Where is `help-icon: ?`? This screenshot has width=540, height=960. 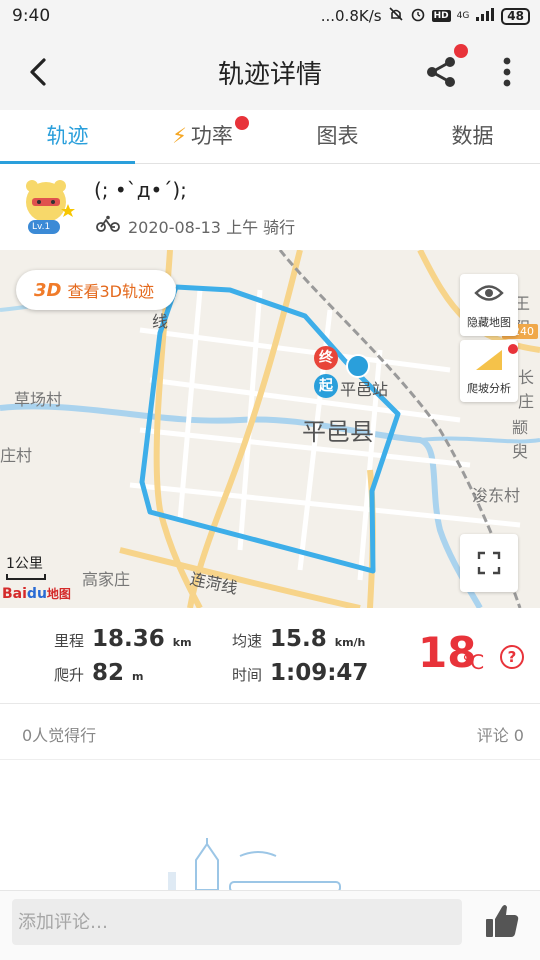
help-icon: ? is located at coordinates (512, 657).